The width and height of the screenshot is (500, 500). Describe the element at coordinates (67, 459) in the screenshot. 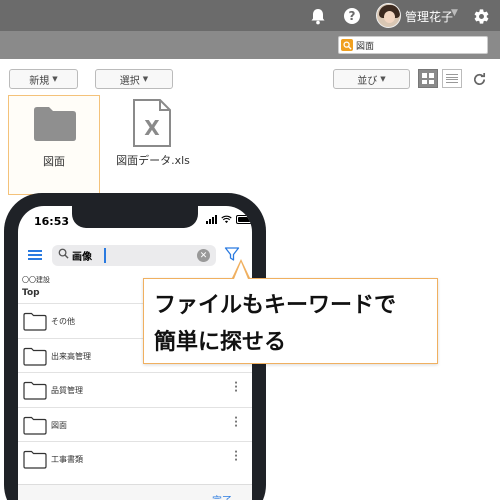

I see `list-item-label: 工事書類` at that location.